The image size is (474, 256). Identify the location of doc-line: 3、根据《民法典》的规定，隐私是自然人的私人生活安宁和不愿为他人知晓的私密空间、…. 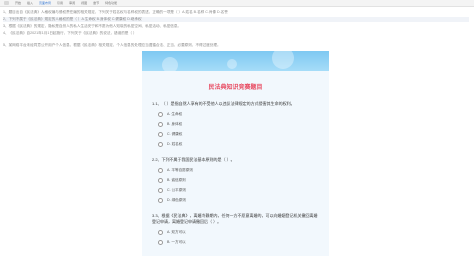
(92, 26).